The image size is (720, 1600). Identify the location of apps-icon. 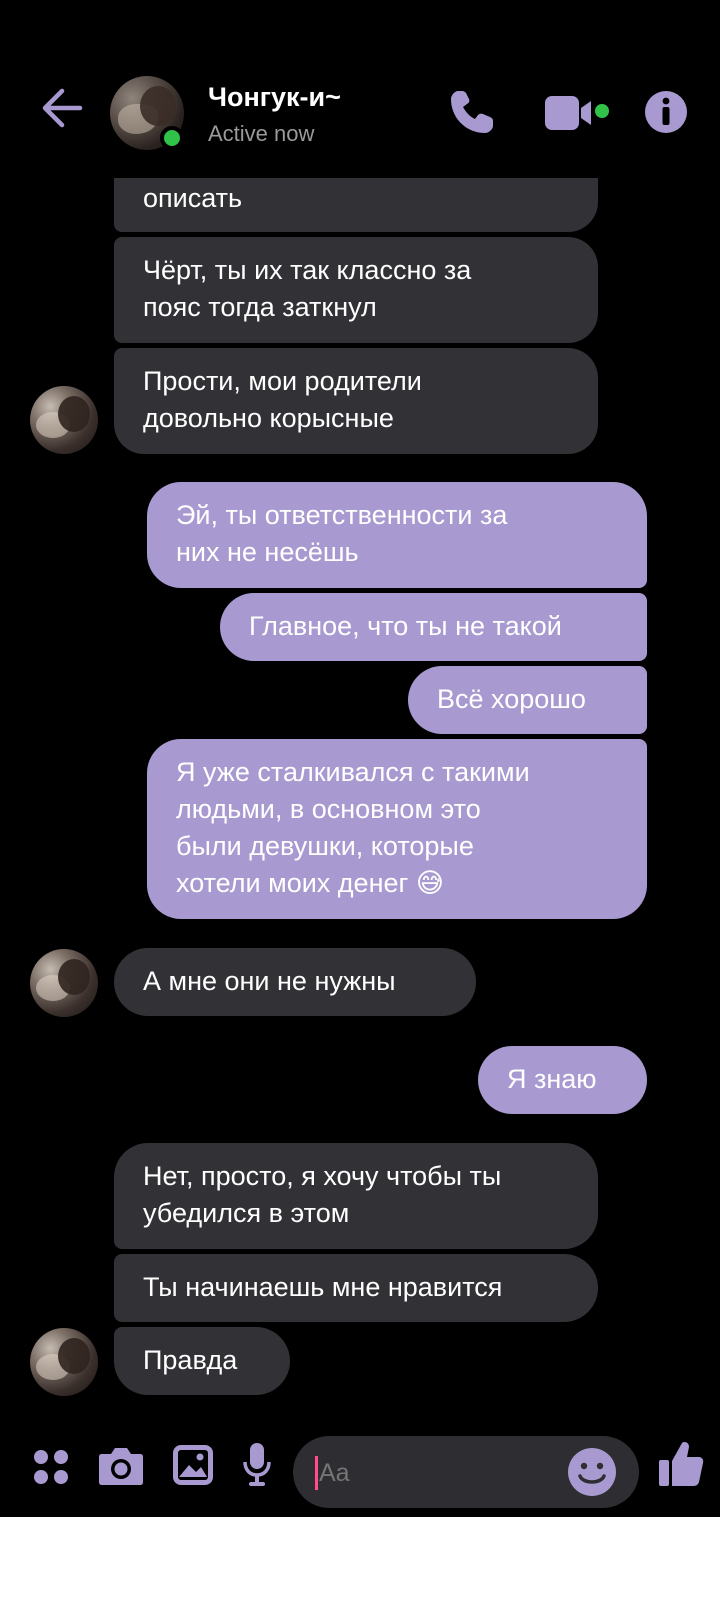
(51, 1467).